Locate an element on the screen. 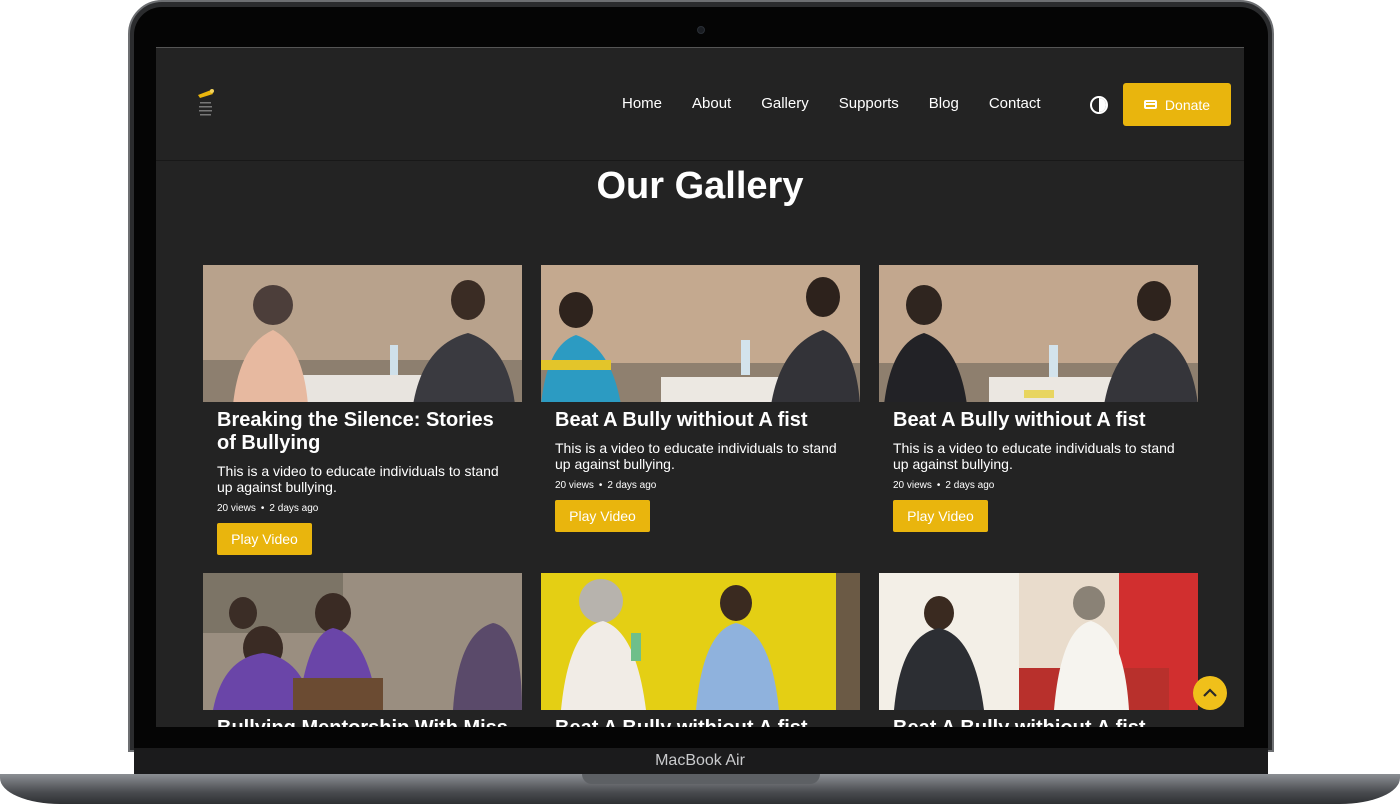 The height and width of the screenshot is (804, 1400). nav-blog: Blog is located at coordinates (944, 103).